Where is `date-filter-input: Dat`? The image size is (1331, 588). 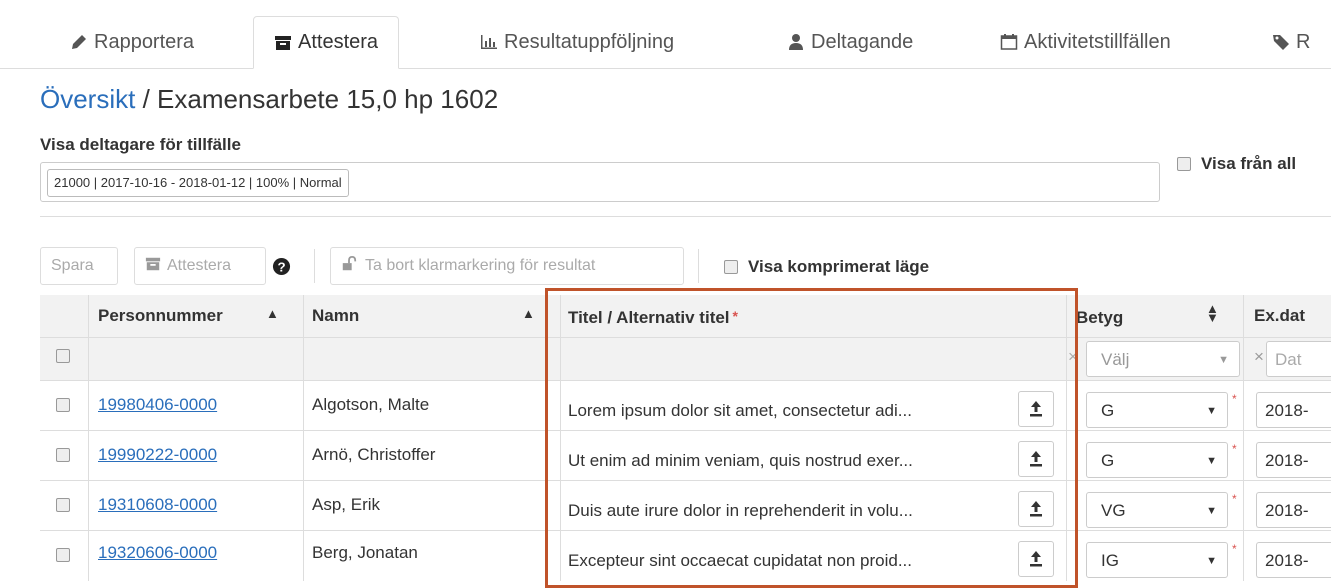 date-filter-input: Dat is located at coordinates (1298, 359).